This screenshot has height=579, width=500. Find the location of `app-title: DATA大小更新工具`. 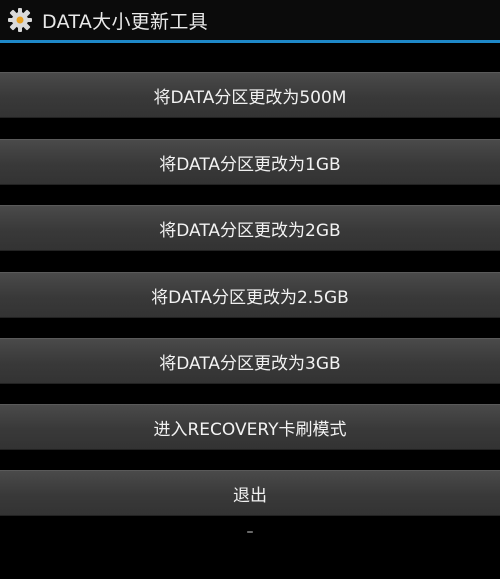

app-title: DATA大小更新工具 is located at coordinates (125, 21).